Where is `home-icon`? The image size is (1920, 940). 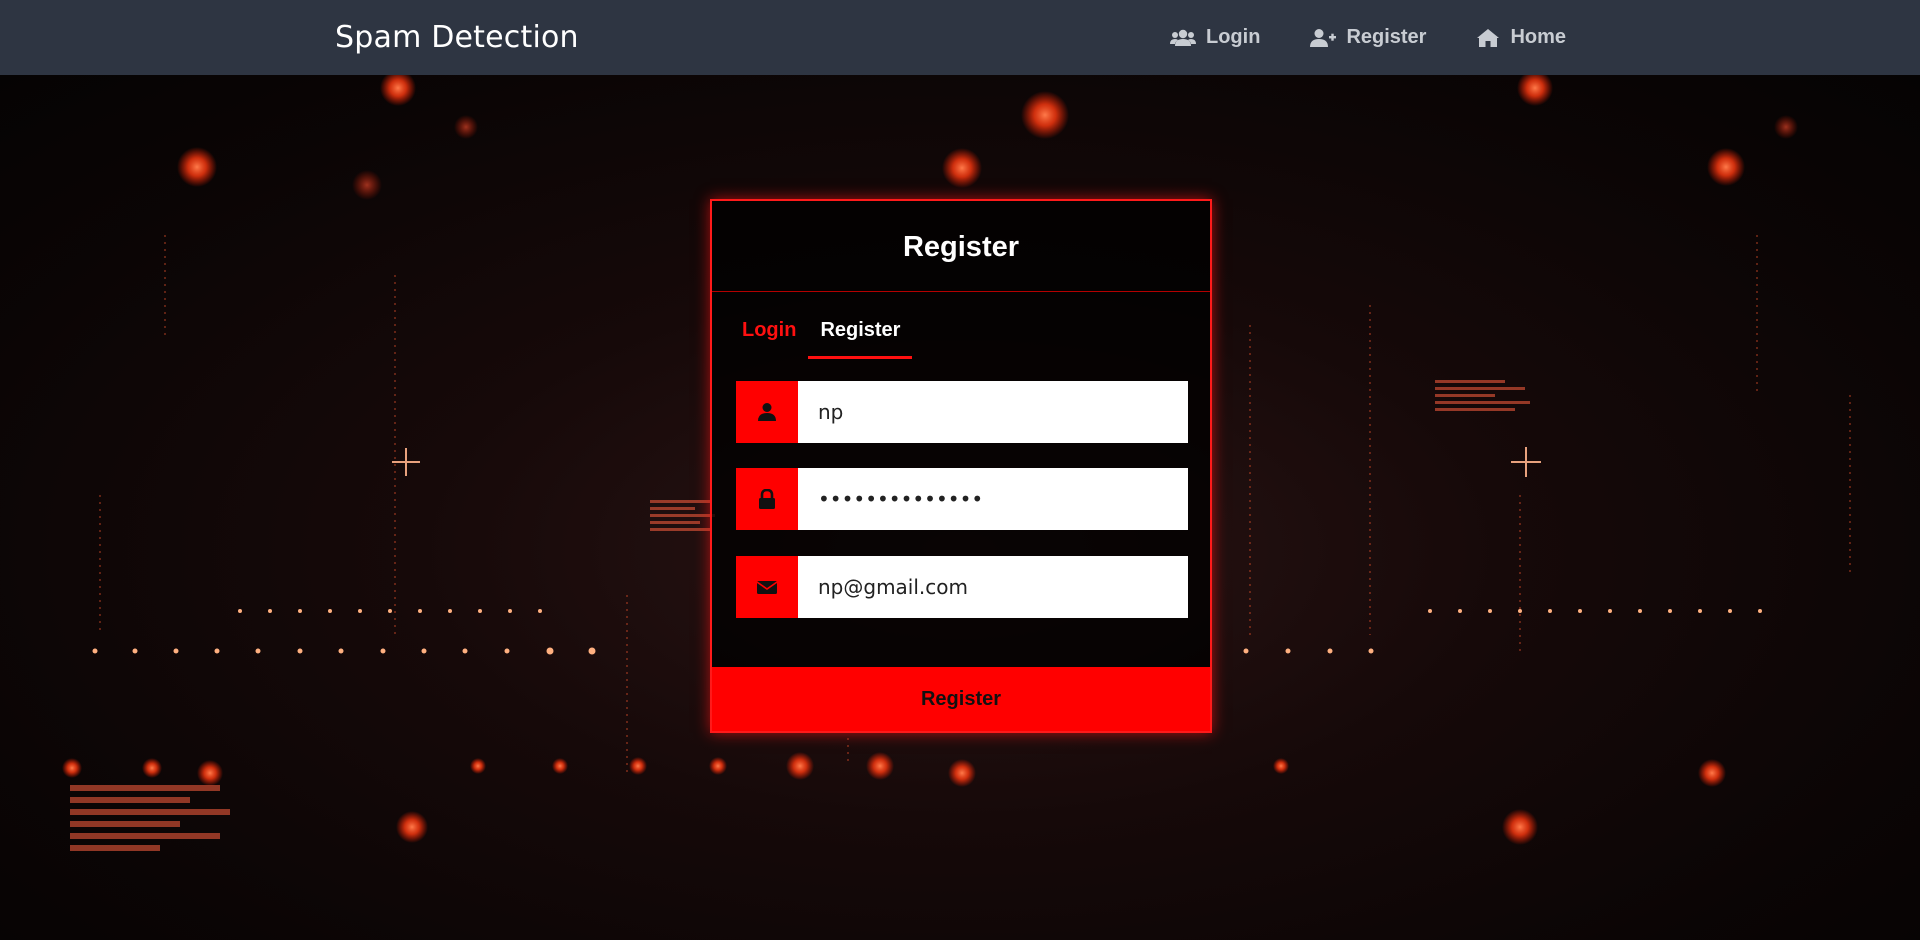
home-icon is located at coordinates (1488, 37).